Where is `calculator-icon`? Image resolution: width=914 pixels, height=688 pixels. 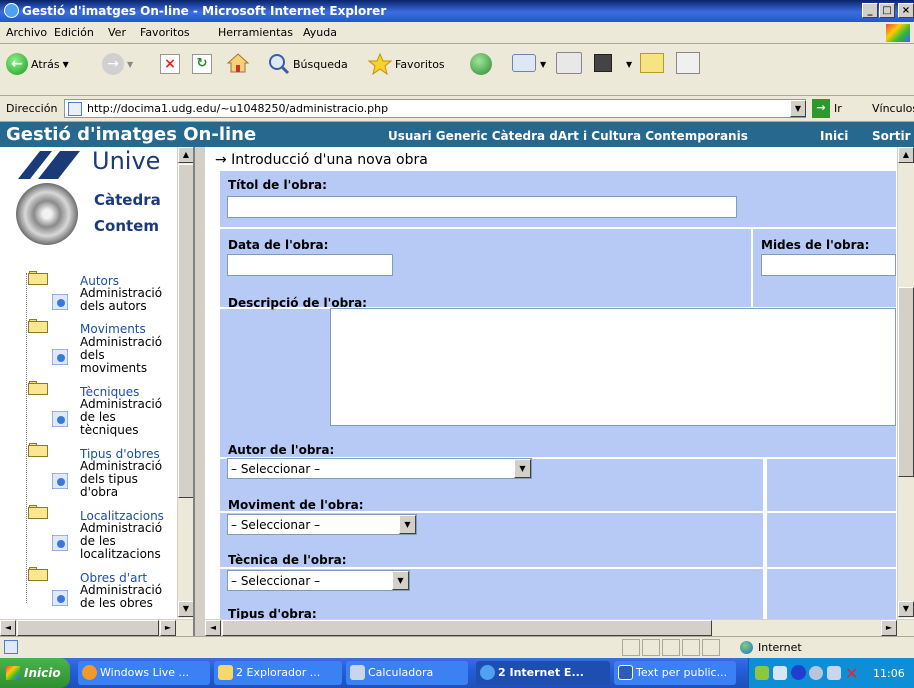 calculator-icon is located at coordinates (357, 672).